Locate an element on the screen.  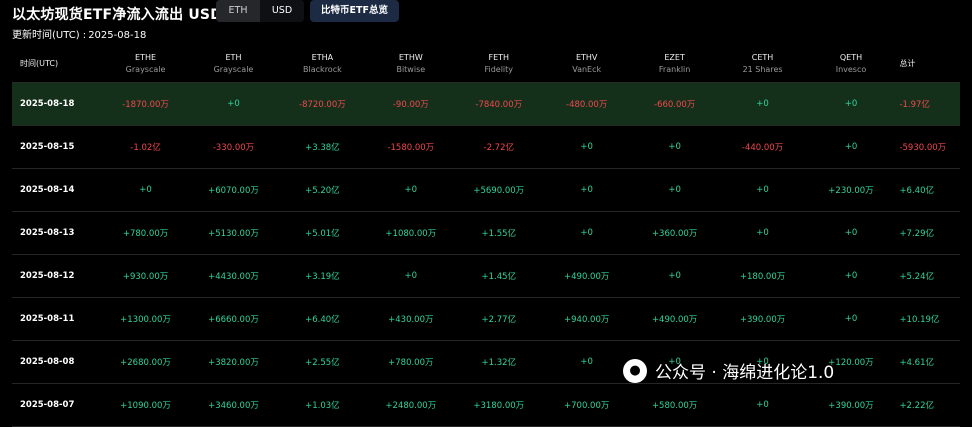
flow-cell: -2.72亿 is located at coordinates (499, 148).